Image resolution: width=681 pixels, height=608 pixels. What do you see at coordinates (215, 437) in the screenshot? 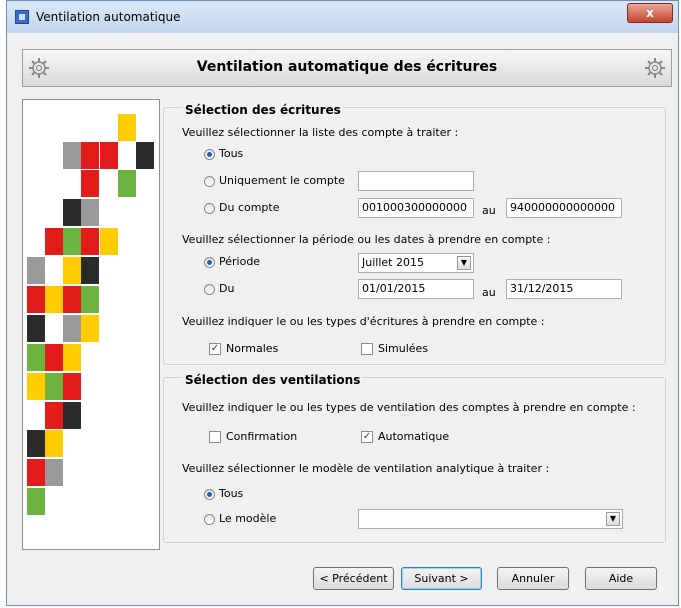
I see `checkbox-confirmation` at bounding box center [215, 437].